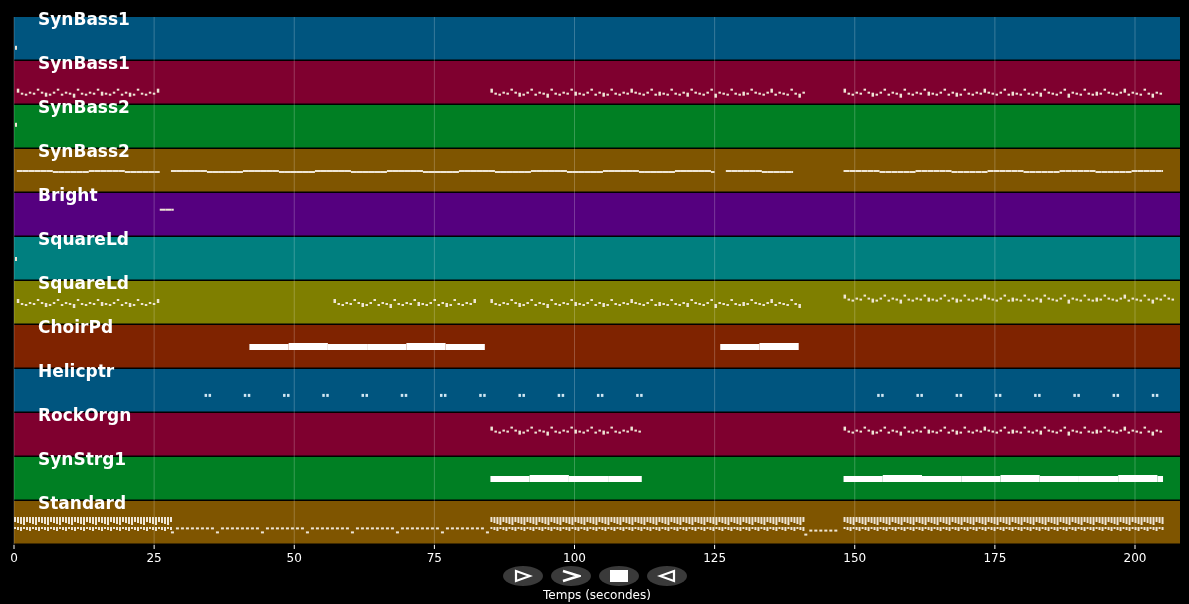 This screenshot has height=604, width=1189. I want to click on tick-label: 125, so click(715, 558).